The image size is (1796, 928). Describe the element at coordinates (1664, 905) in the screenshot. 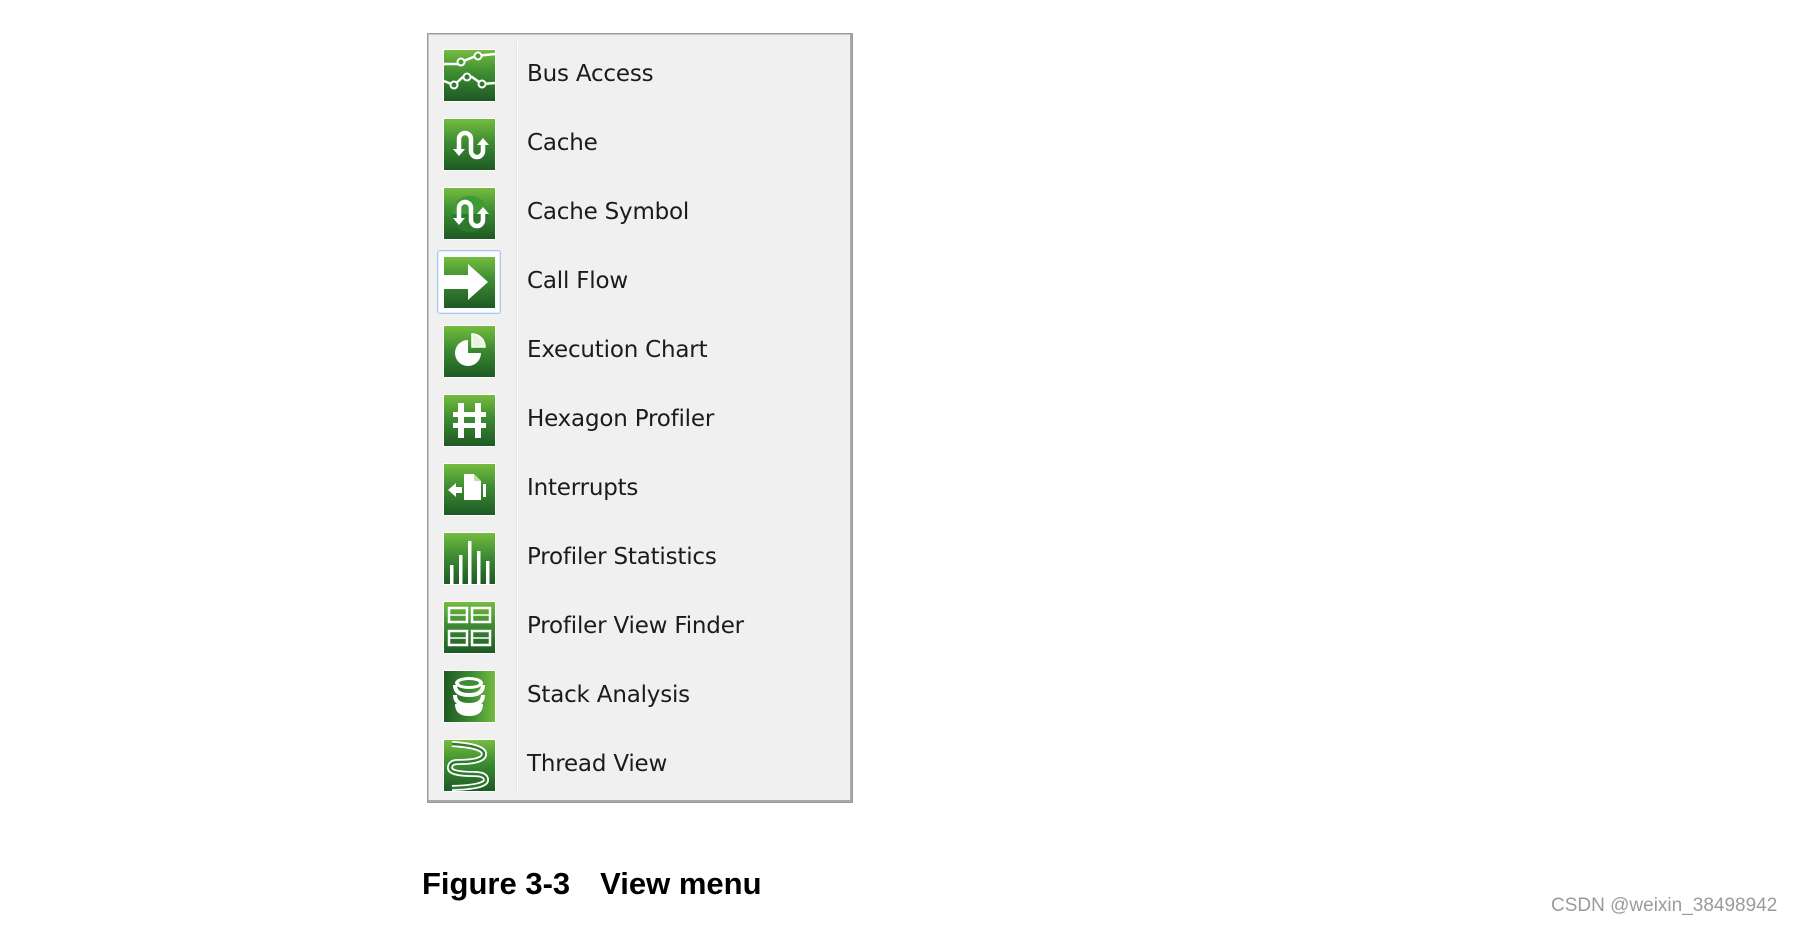

I see `watermark: CSDN @weixin_38498942` at that location.